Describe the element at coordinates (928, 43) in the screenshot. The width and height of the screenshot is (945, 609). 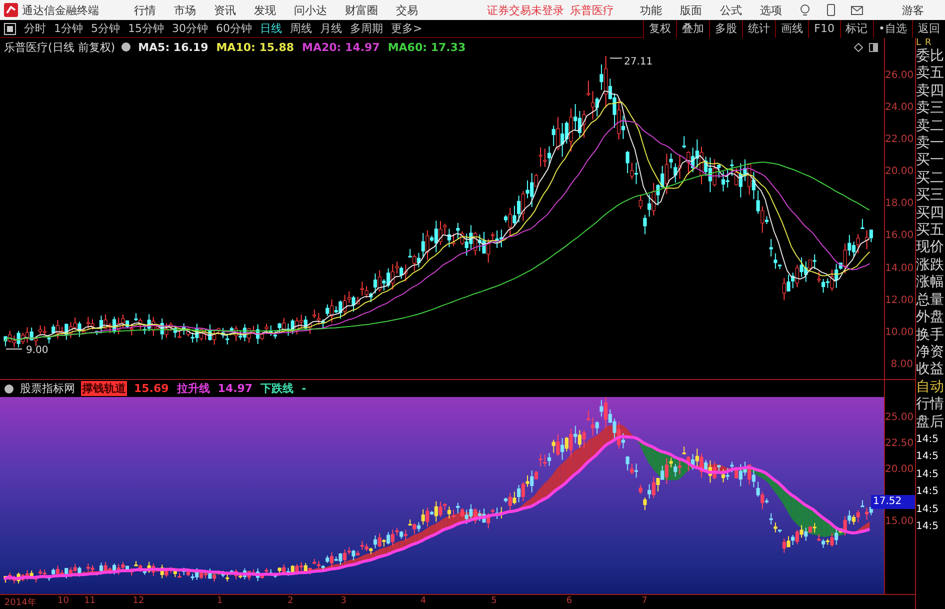
I see `panel-mark: R` at that location.